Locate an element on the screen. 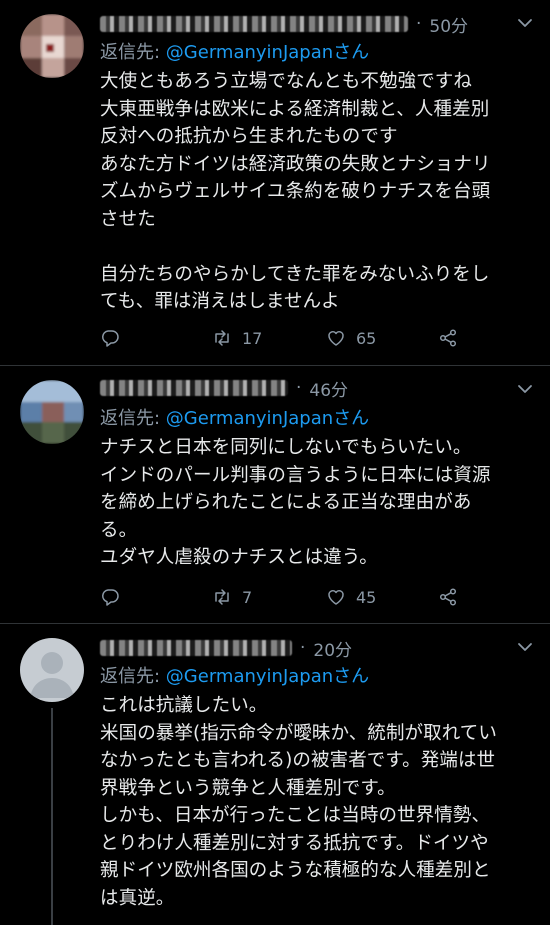 The height and width of the screenshot is (925, 550). retweet-count: 17 is located at coordinates (252, 338).